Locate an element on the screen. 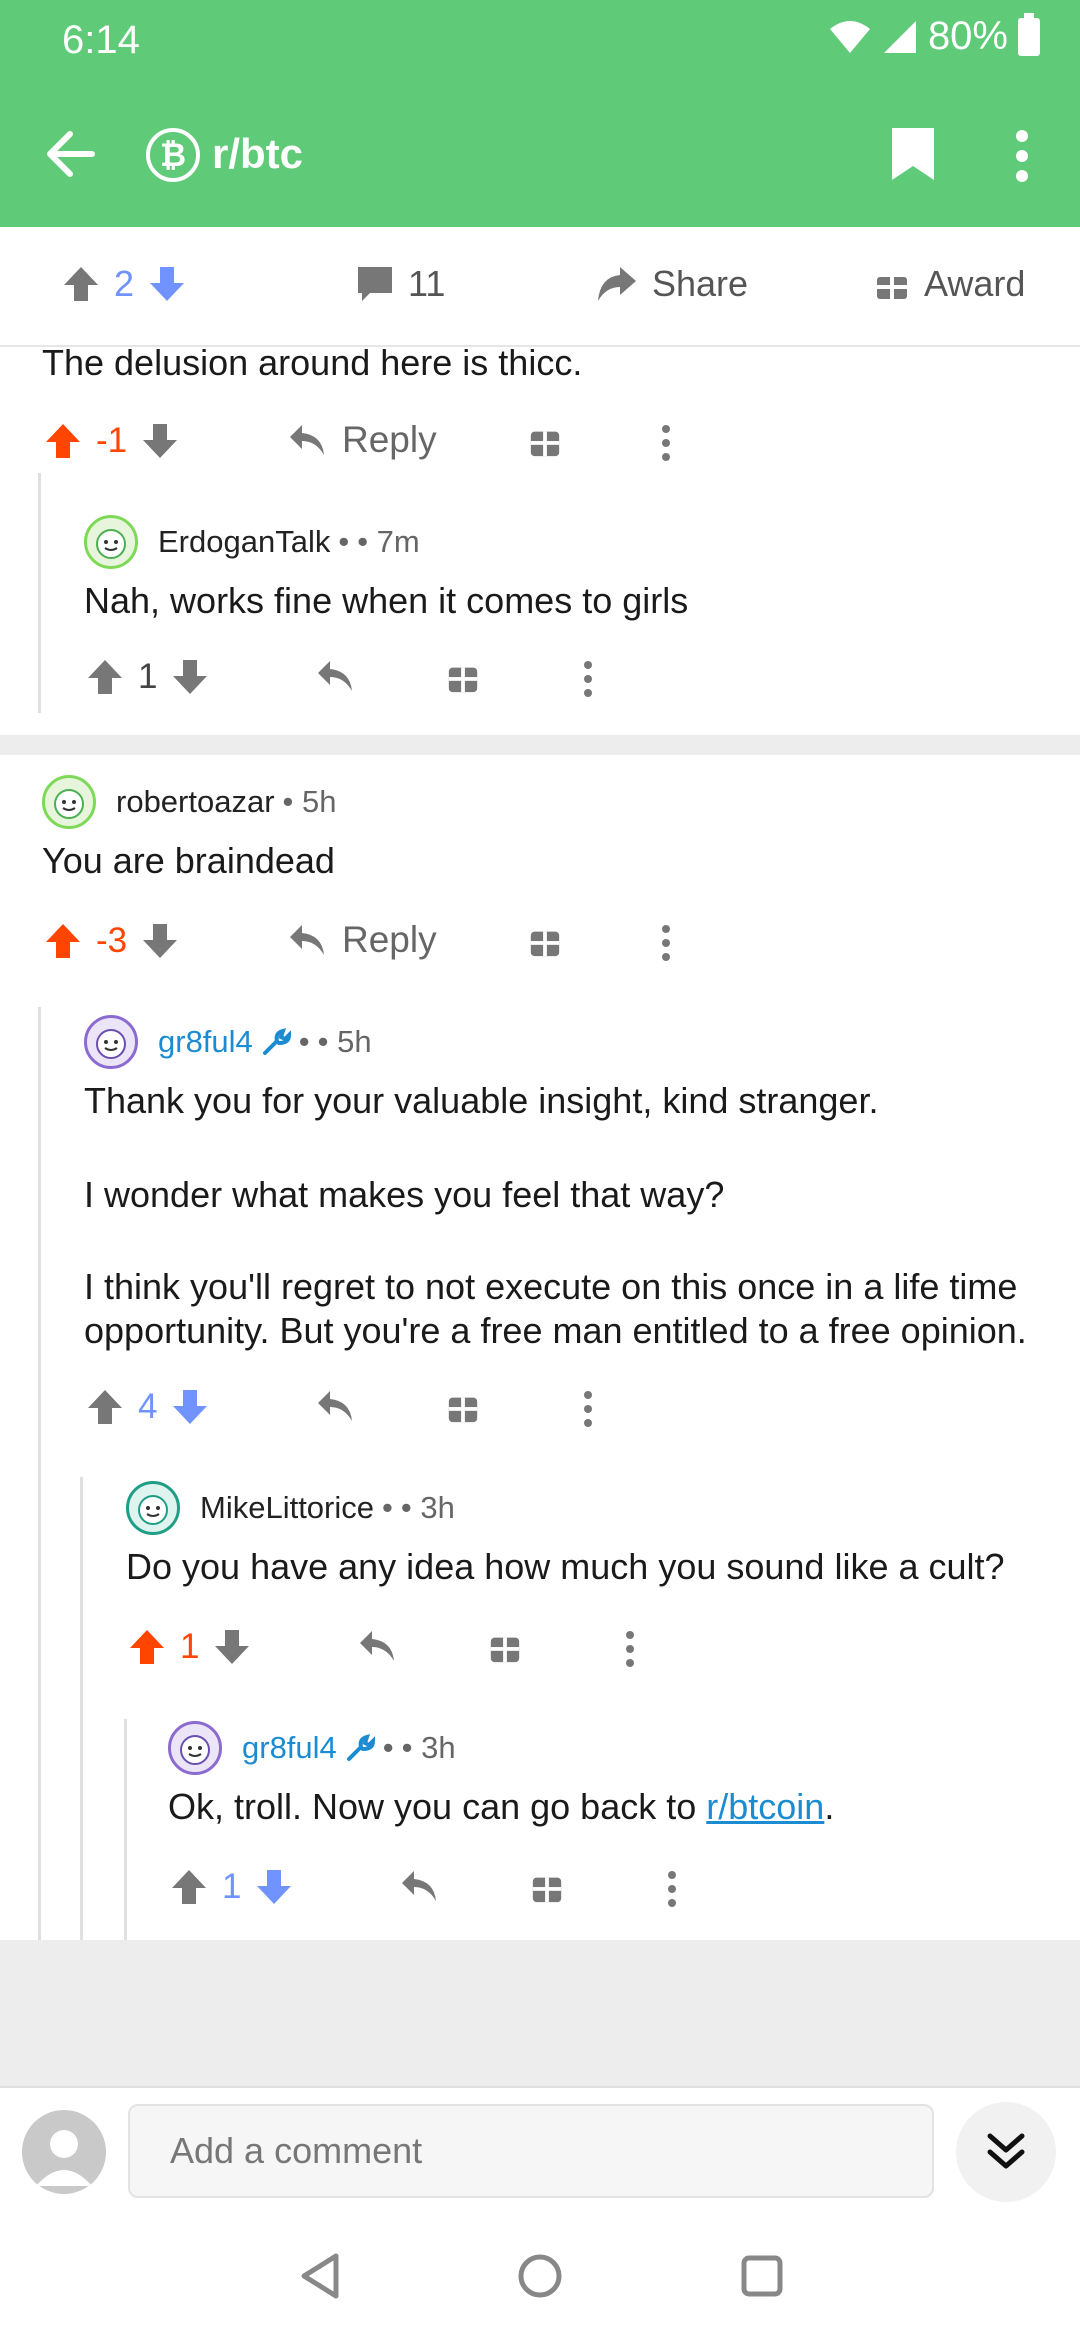 This screenshot has width=1080, height=2340. comment-text: I wonder what makes you feel that way? is located at coordinates (404, 1194).